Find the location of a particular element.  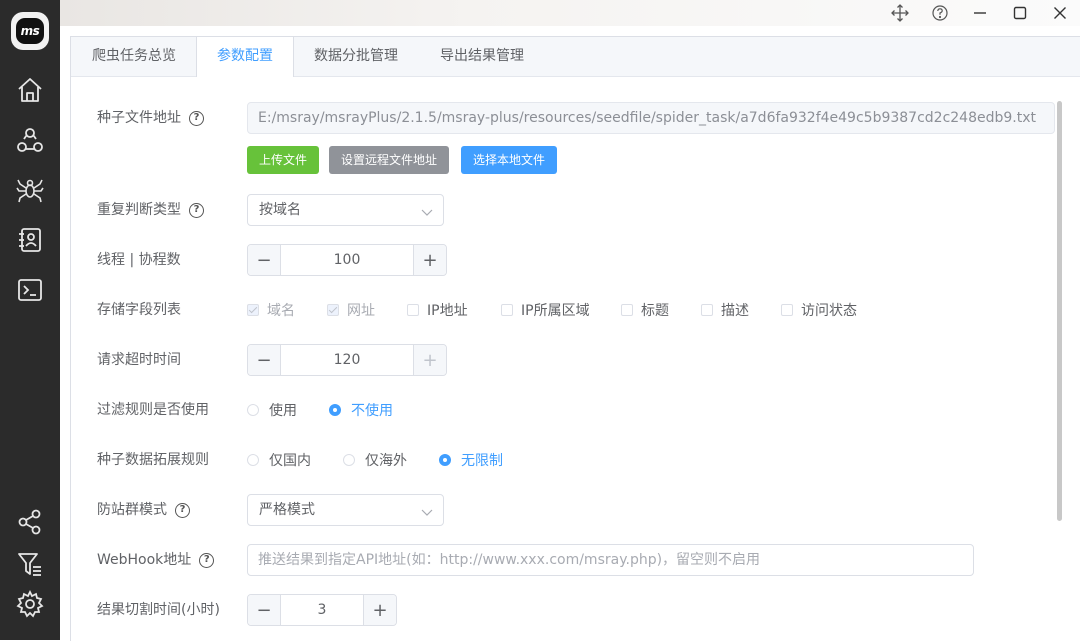

scrollbar is located at coordinates (1059, 311).